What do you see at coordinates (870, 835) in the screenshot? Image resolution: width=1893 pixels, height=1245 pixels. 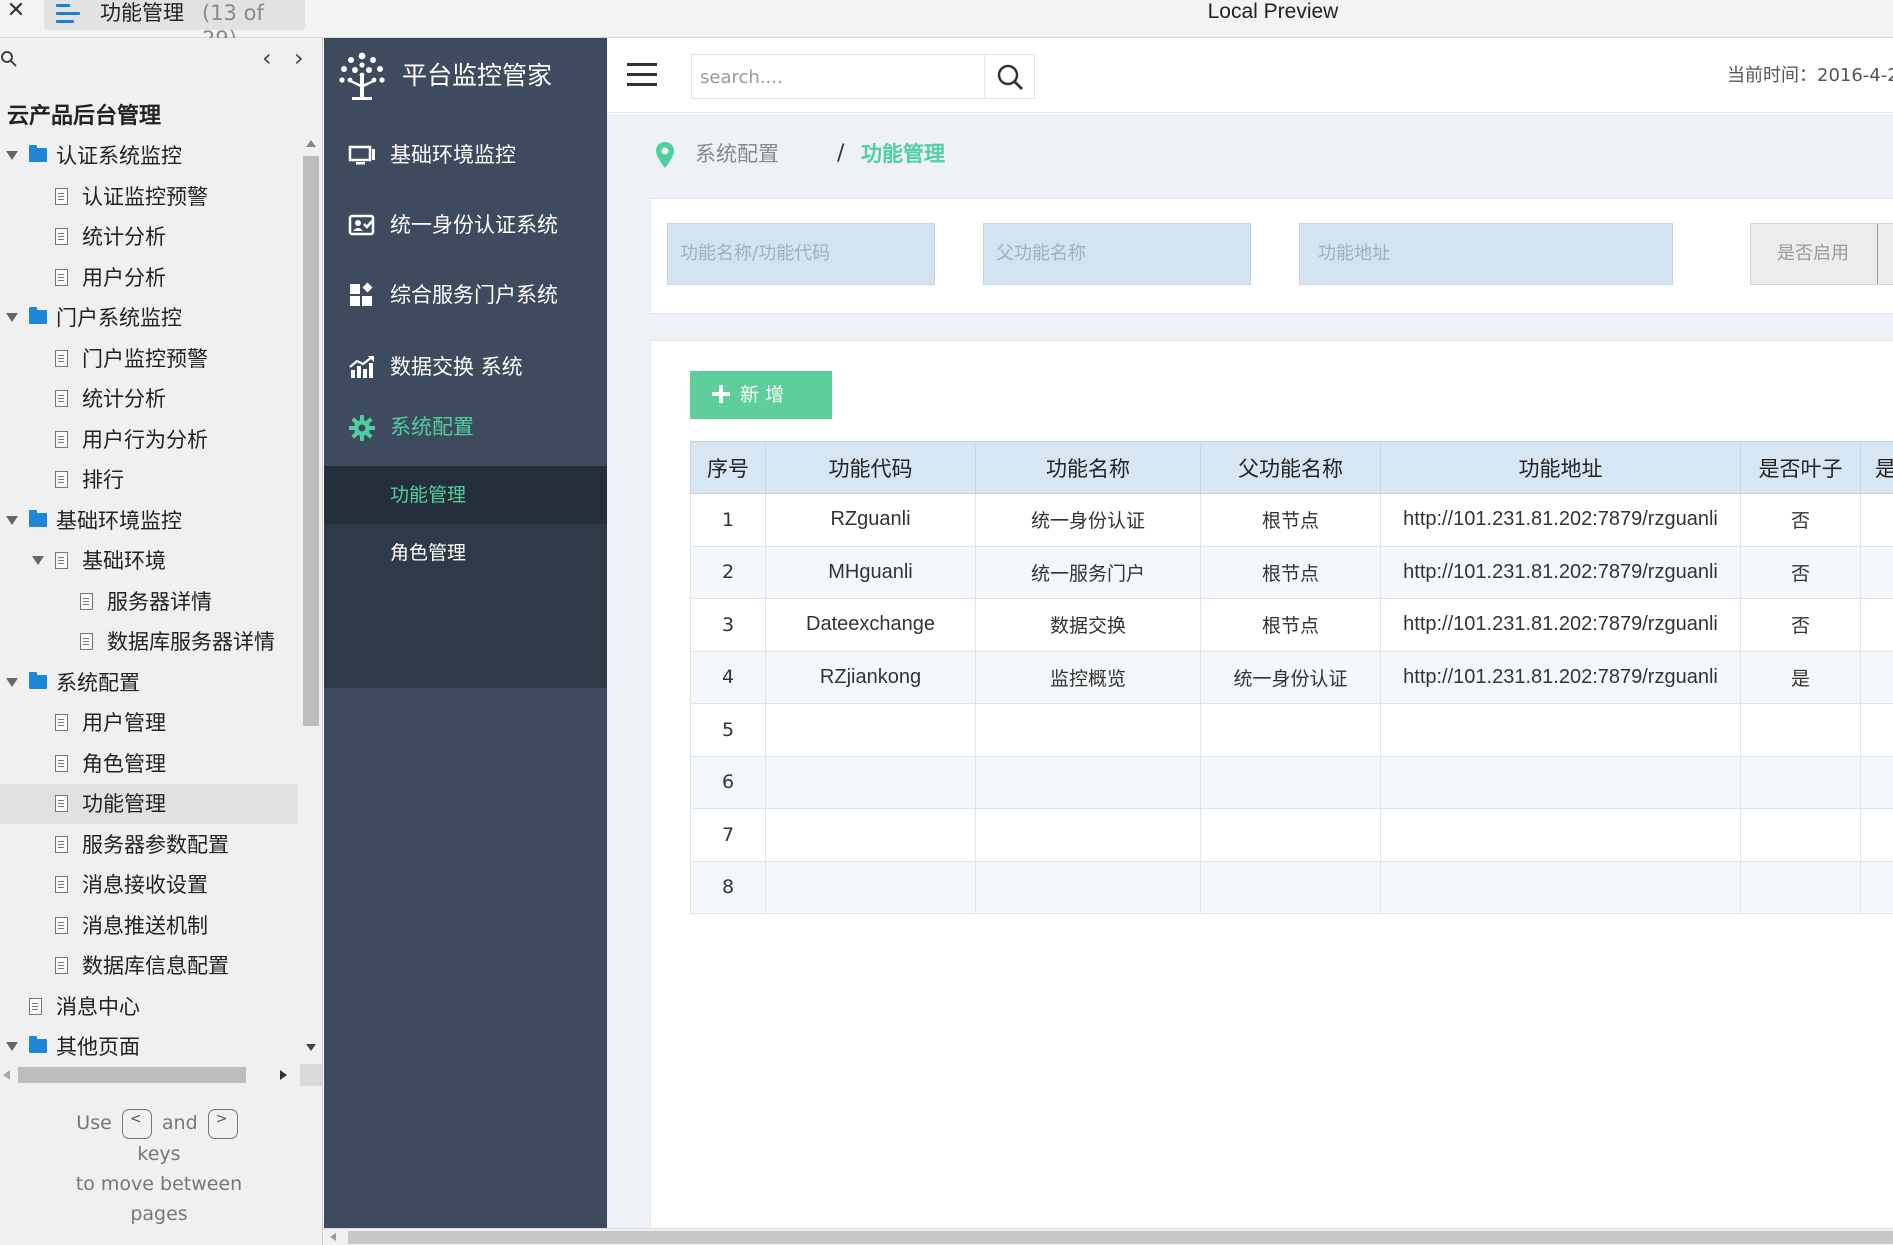 I see `cell-function-code` at bounding box center [870, 835].